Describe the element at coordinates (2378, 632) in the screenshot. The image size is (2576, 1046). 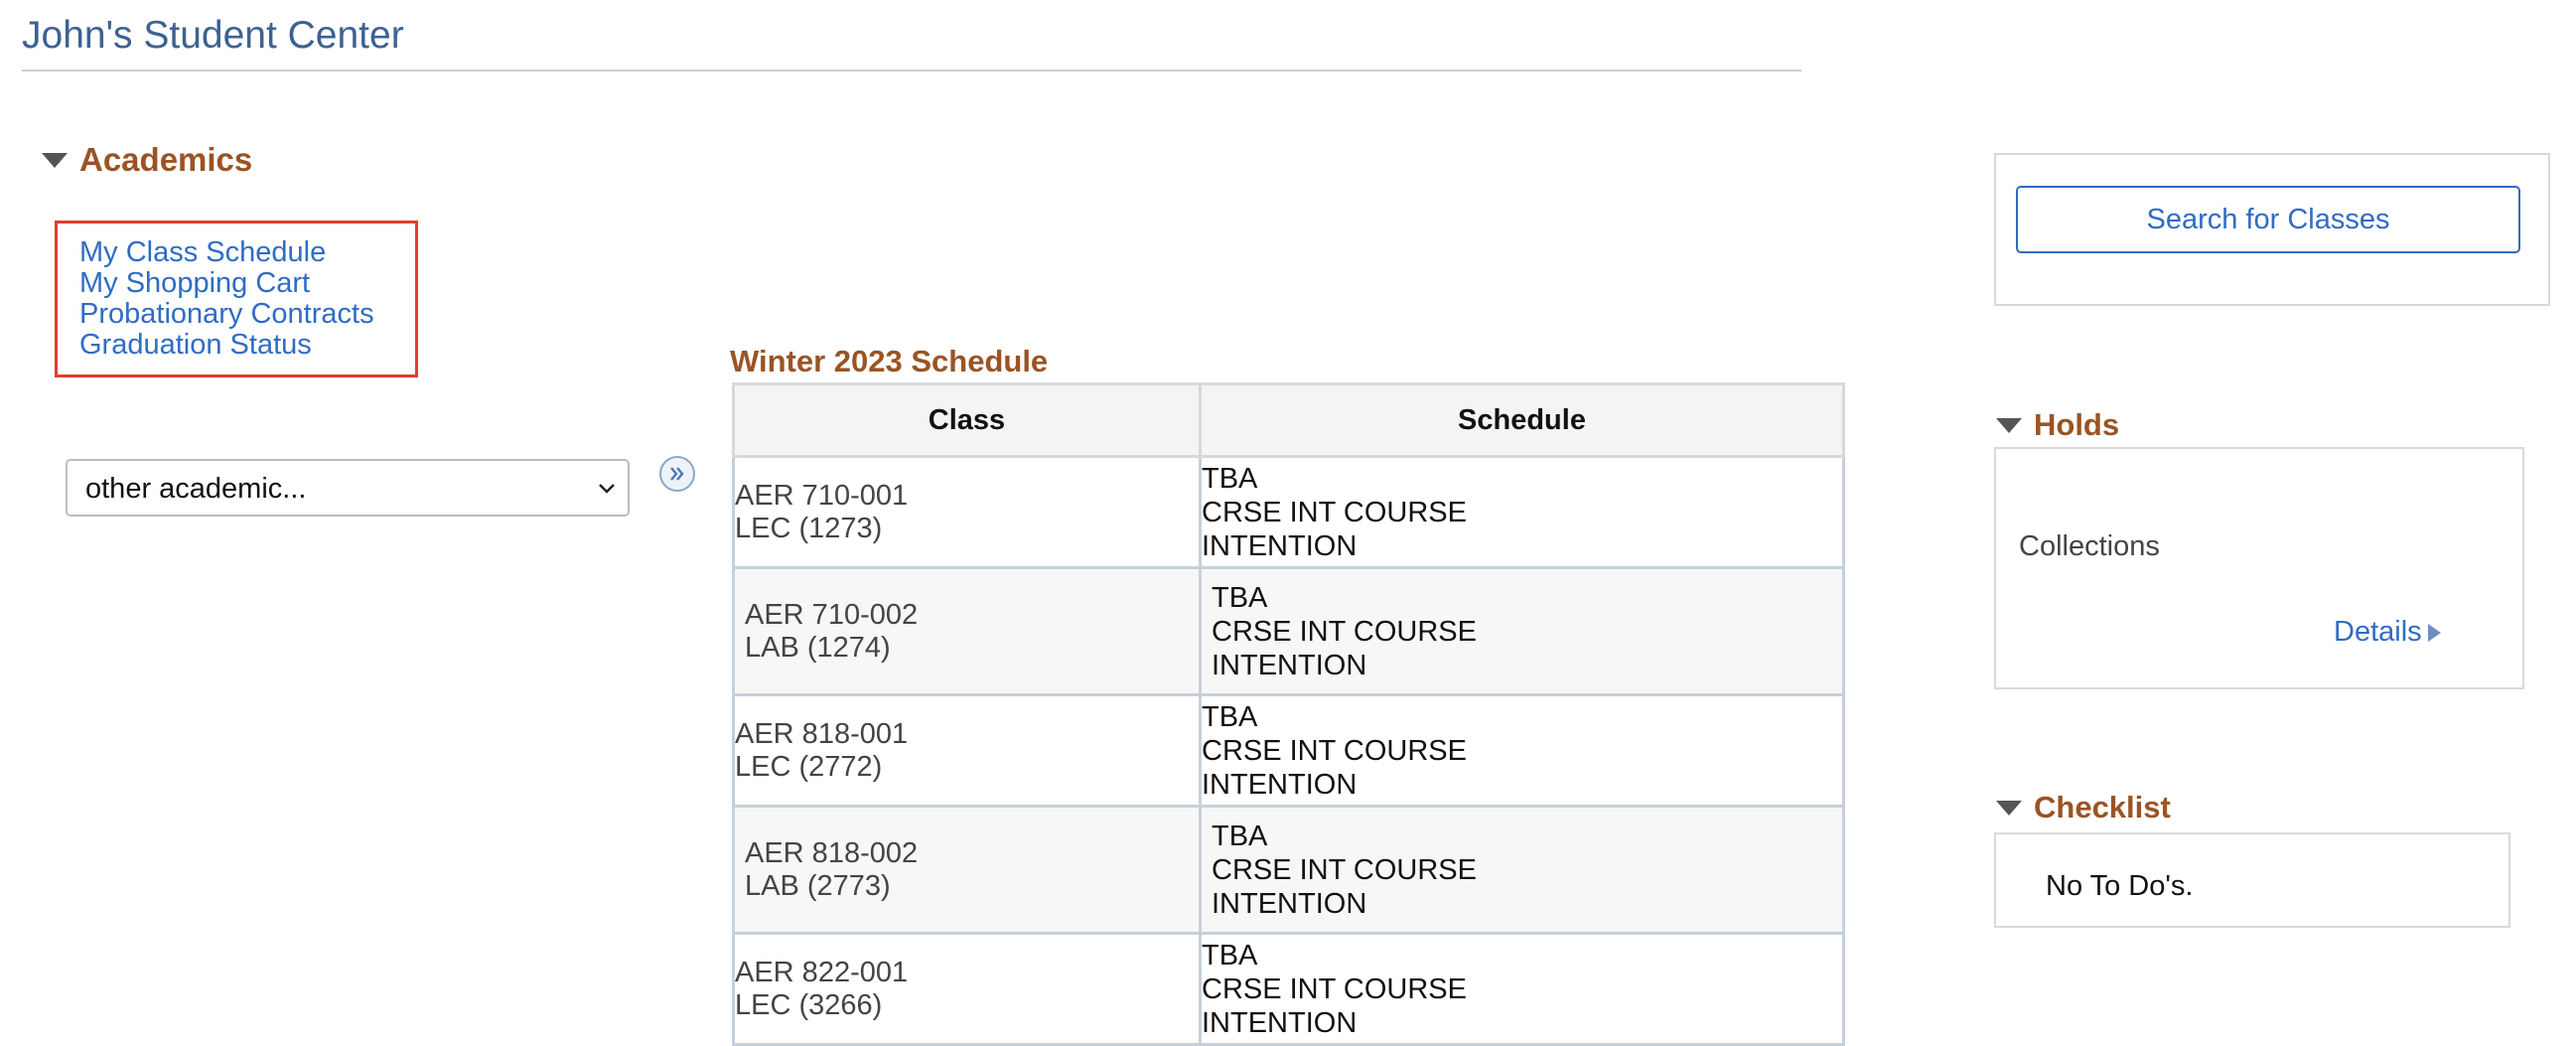
I see `details-label: Details` at that location.